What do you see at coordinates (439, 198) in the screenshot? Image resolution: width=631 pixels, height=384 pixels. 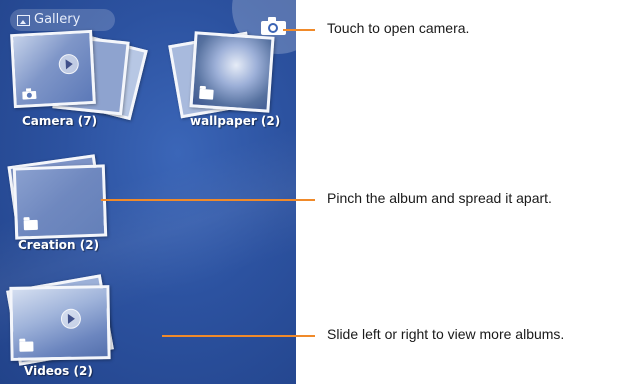 I see `callout-pinch: Pinch the album and spread it apart.` at bounding box center [439, 198].